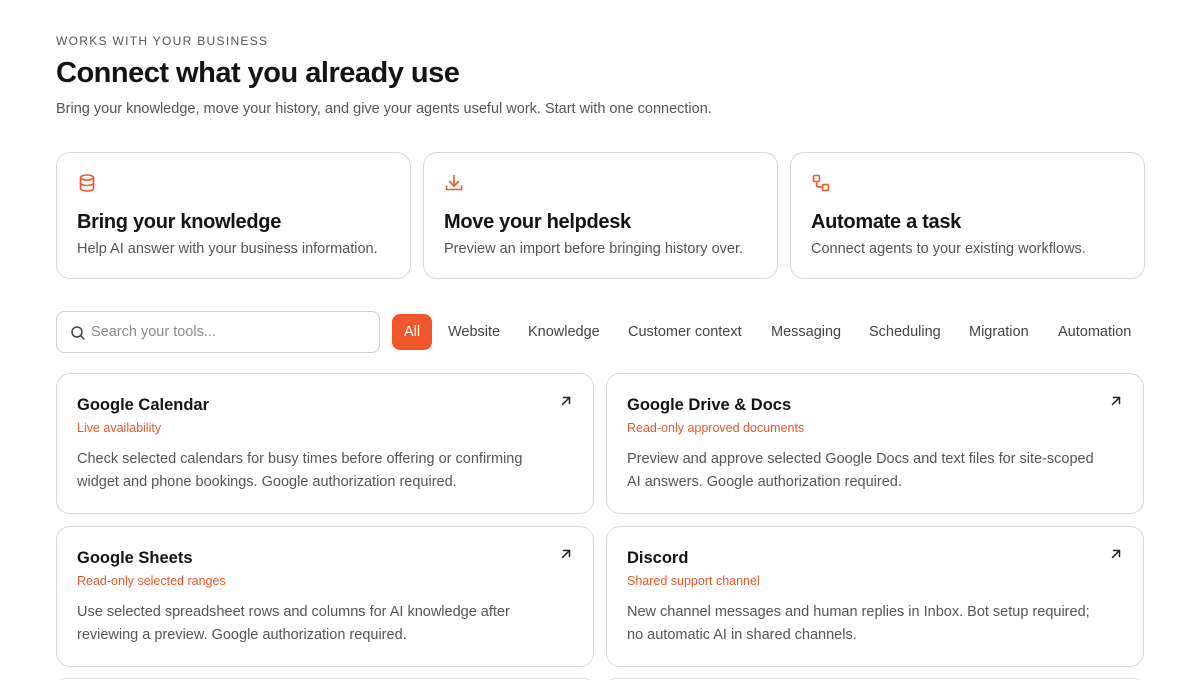  Describe the element at coordinates (119, 428) in the screenshot. I see `integration-tag: Live availability` at that location.